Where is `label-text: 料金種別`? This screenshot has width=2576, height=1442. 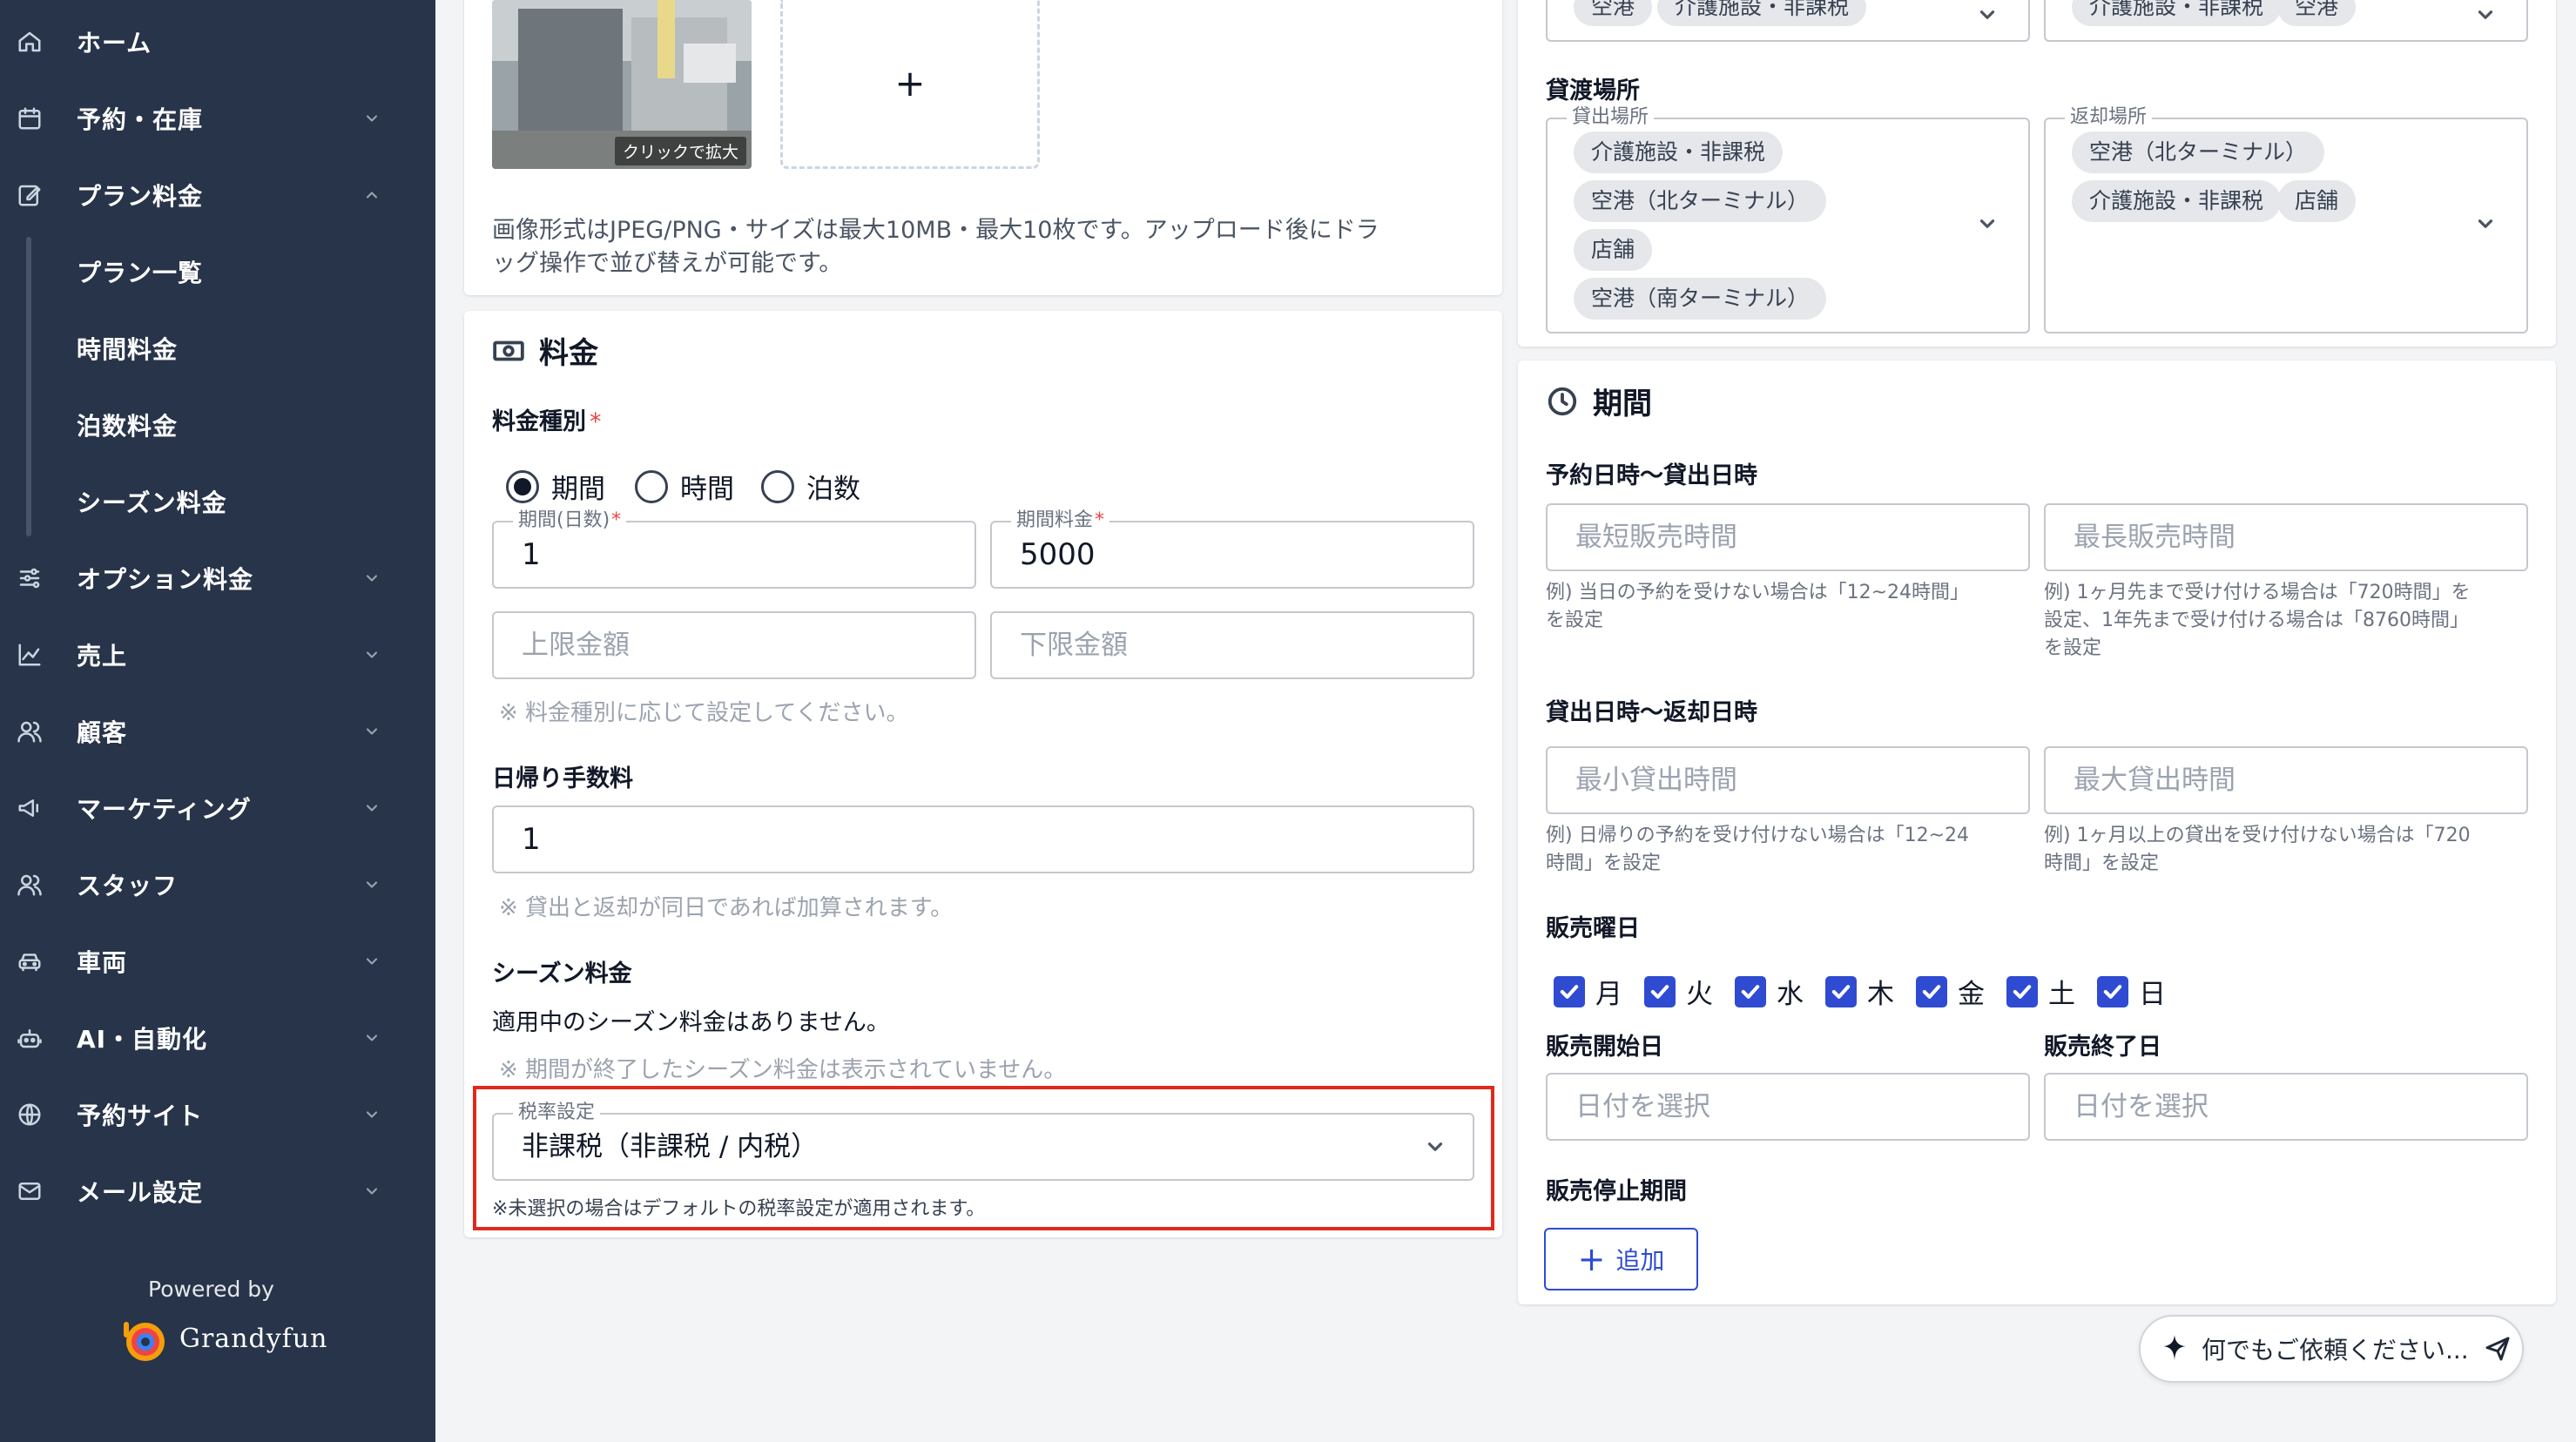 label-text: 料金種別 is located at coordinates (539, 421).